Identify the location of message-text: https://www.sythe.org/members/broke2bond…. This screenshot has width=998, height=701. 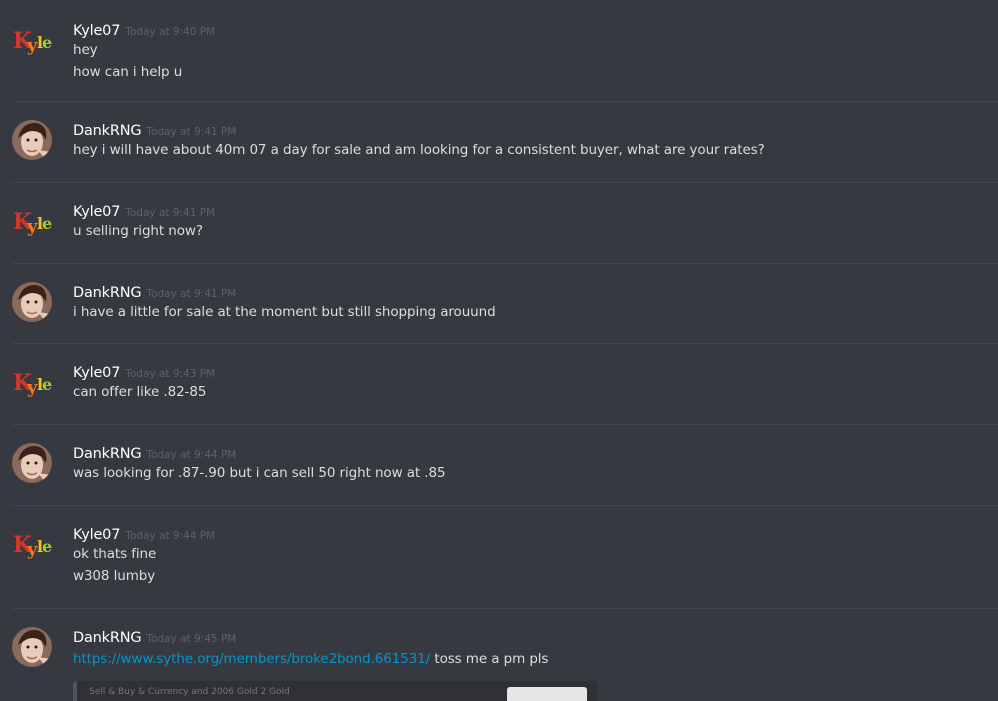
(310, 659).